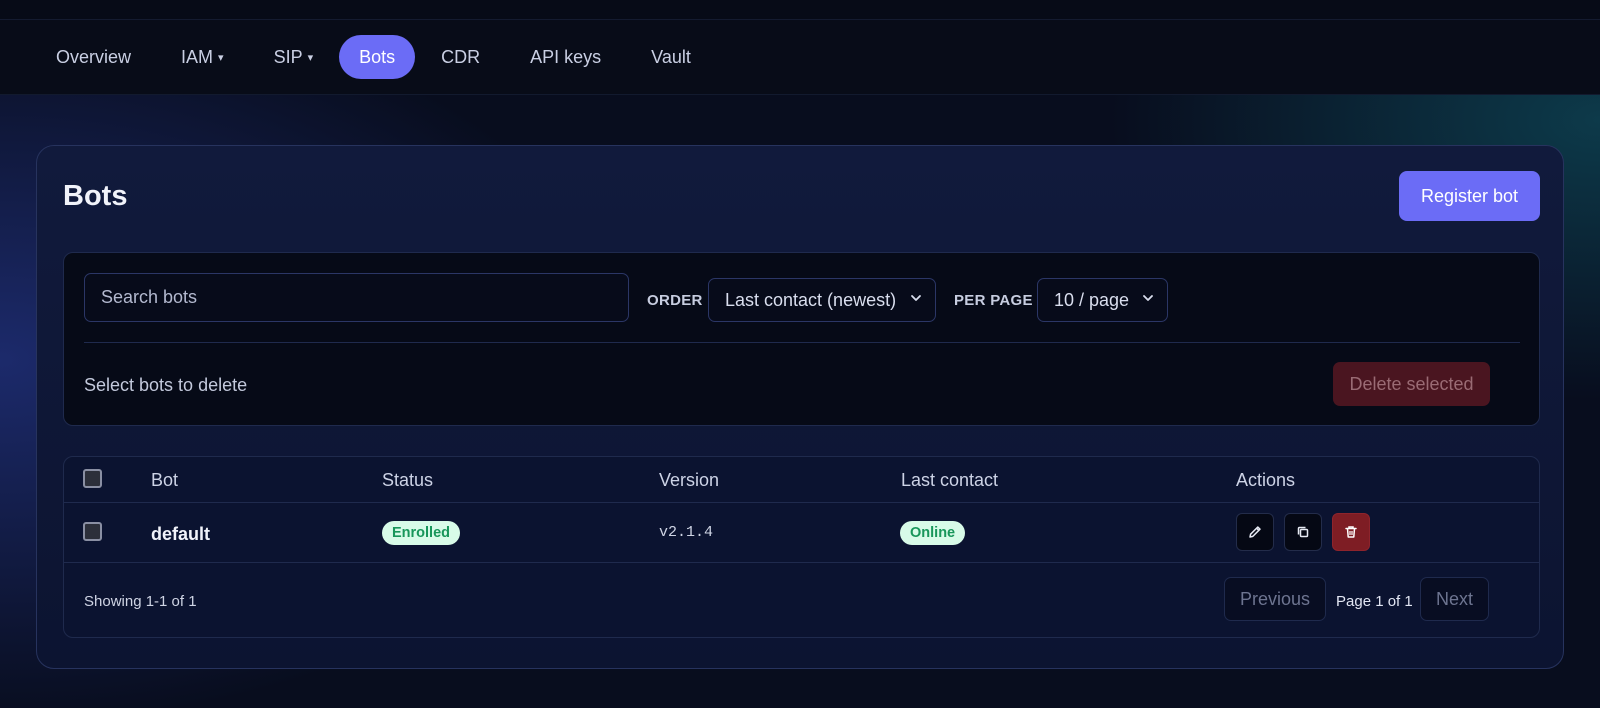 This screenshot has width=1600, height=708. I want to click on order-select: Last contact (newest), so click(822, 300).